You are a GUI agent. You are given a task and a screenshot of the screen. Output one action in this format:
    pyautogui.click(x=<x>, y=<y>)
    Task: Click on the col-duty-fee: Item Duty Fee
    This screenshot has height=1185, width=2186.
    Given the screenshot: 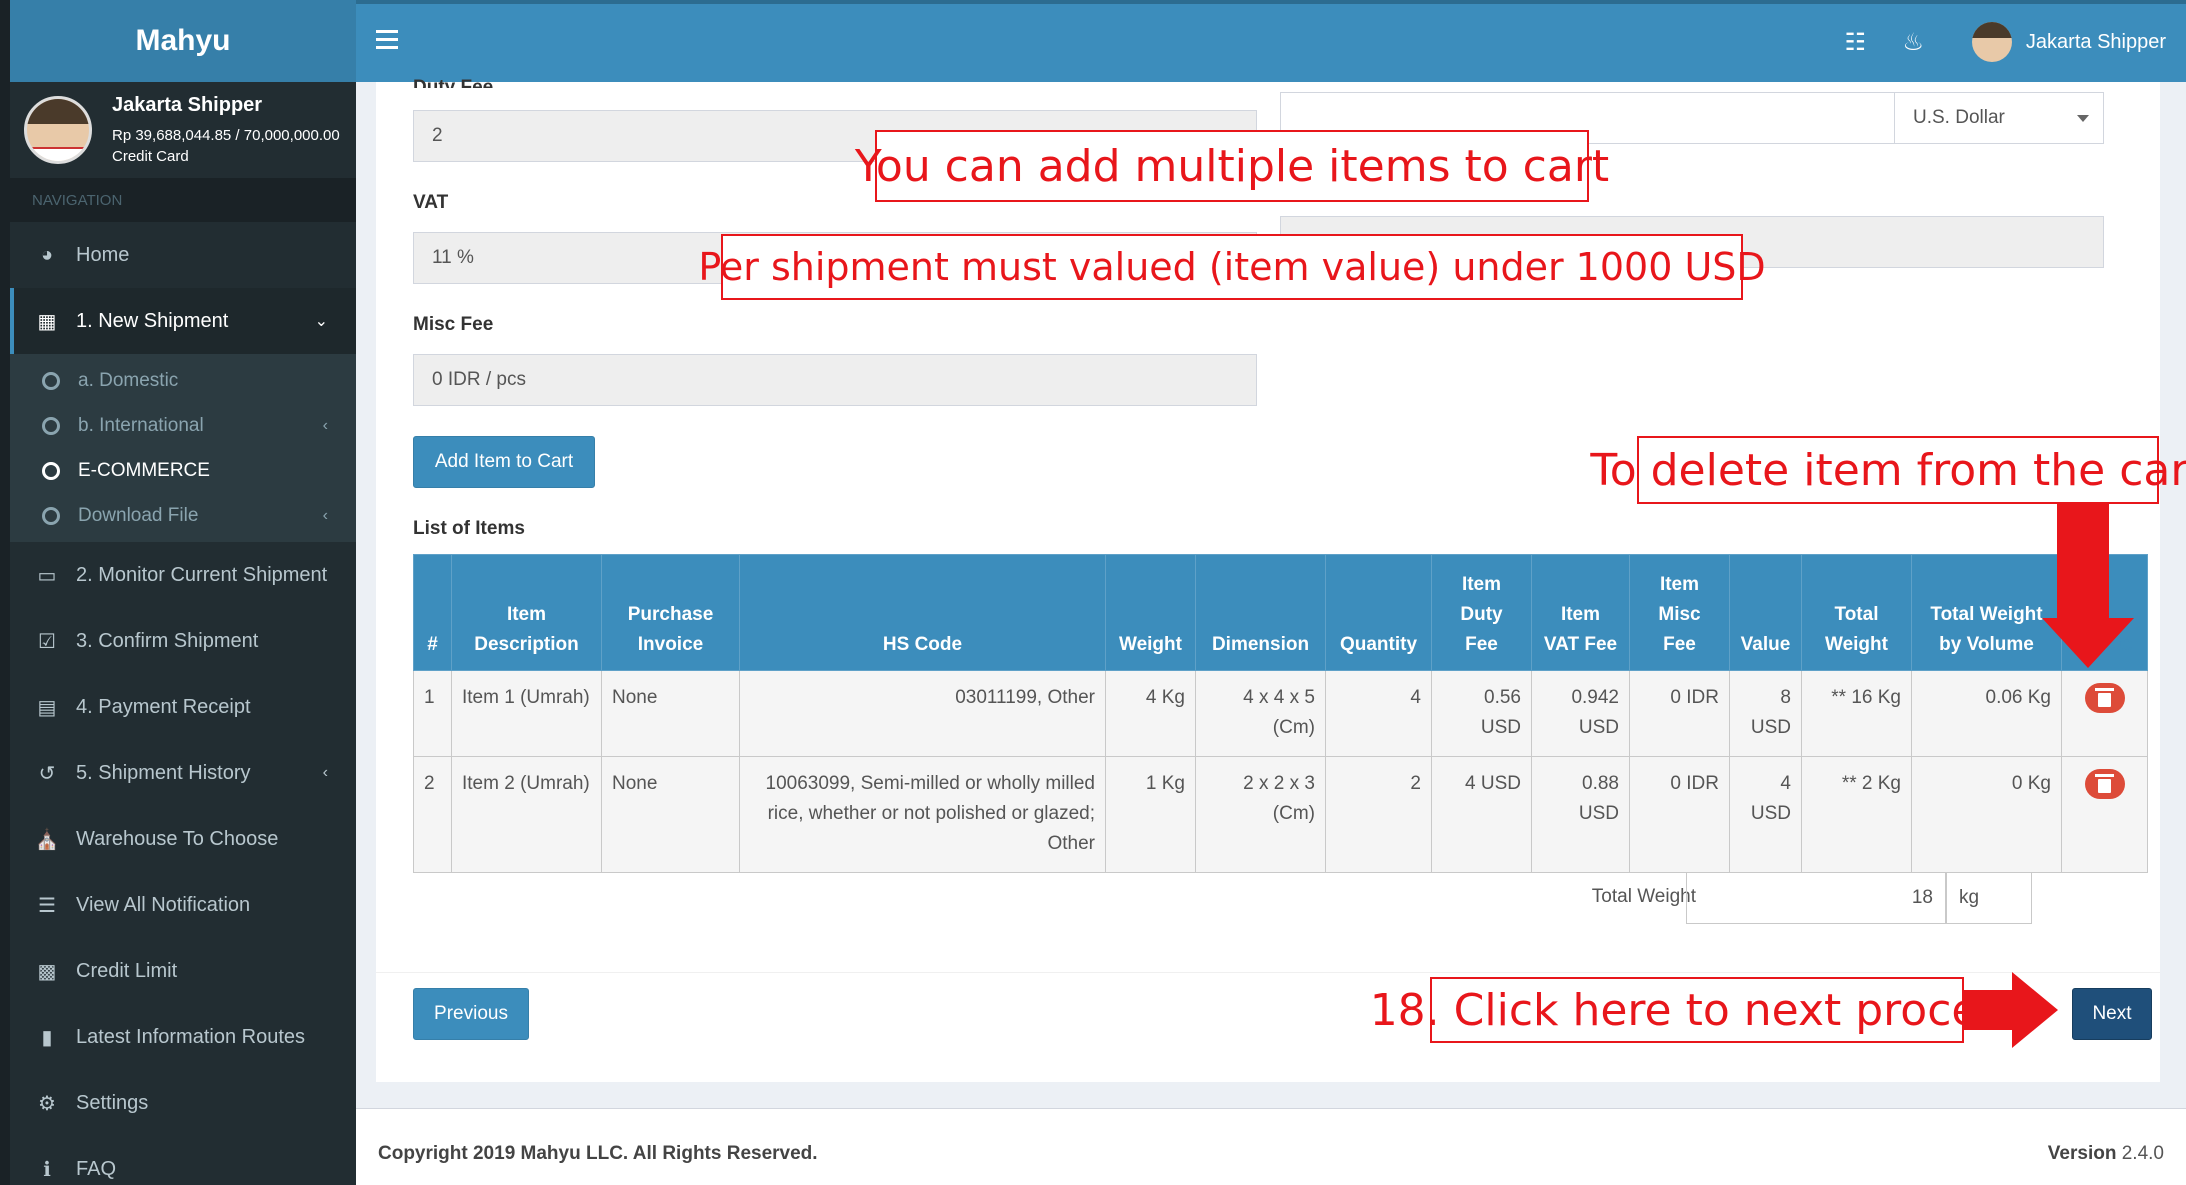 What is the action you would take?
    pyautogui.click(x=1481, y=612)
    